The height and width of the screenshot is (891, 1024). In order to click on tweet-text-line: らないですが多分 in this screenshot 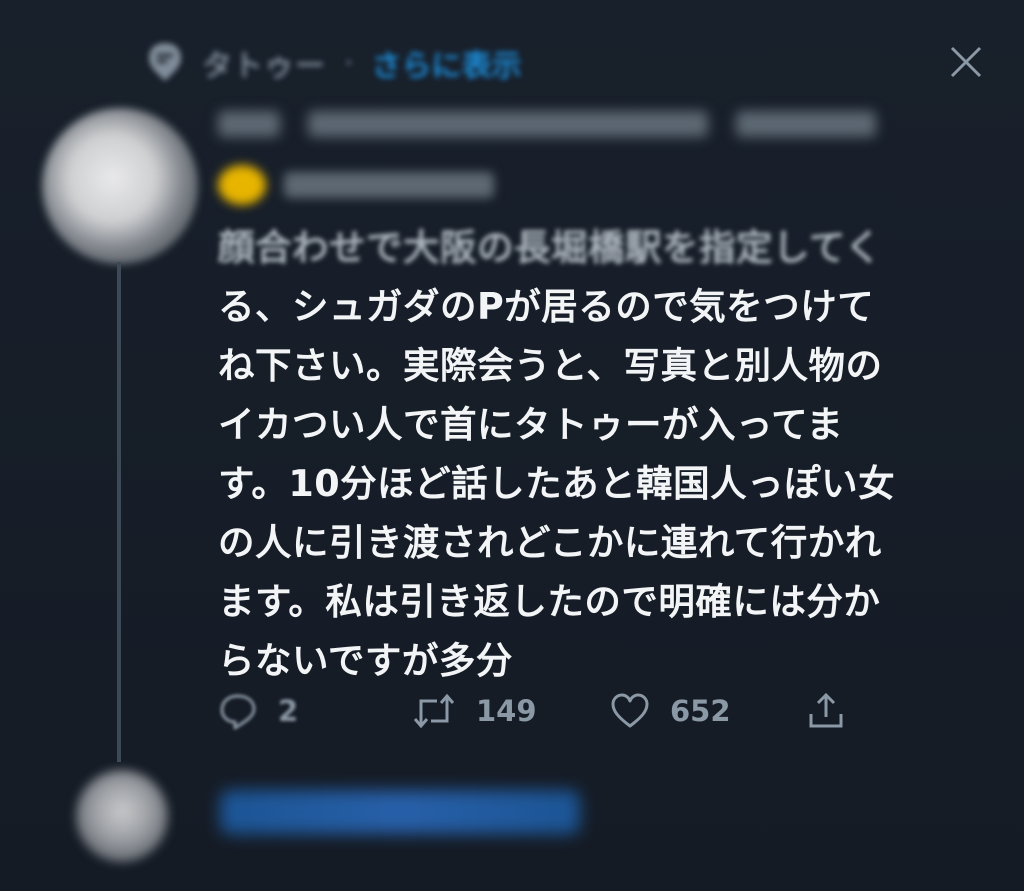, I will do `click(365, 660)`.